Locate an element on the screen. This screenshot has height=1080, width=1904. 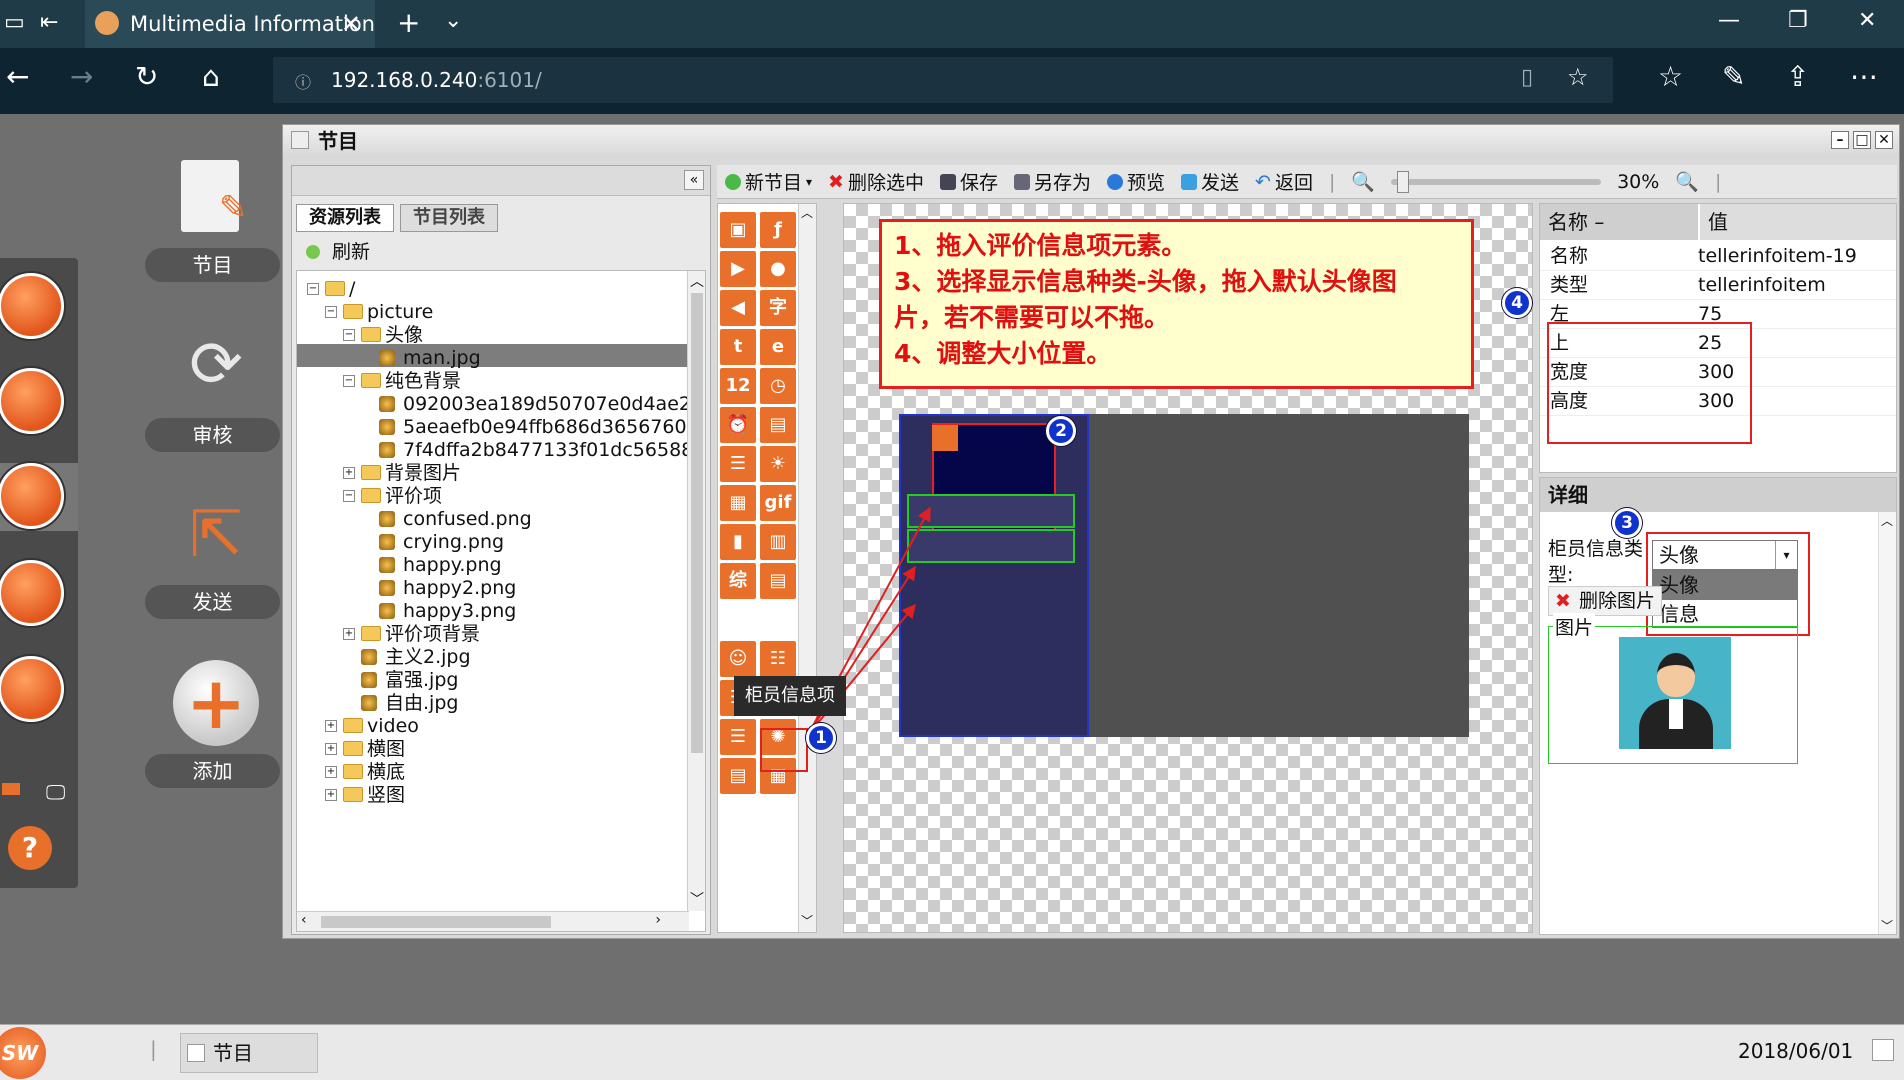
marker-1: 1 is located at coordinates (821, 738).